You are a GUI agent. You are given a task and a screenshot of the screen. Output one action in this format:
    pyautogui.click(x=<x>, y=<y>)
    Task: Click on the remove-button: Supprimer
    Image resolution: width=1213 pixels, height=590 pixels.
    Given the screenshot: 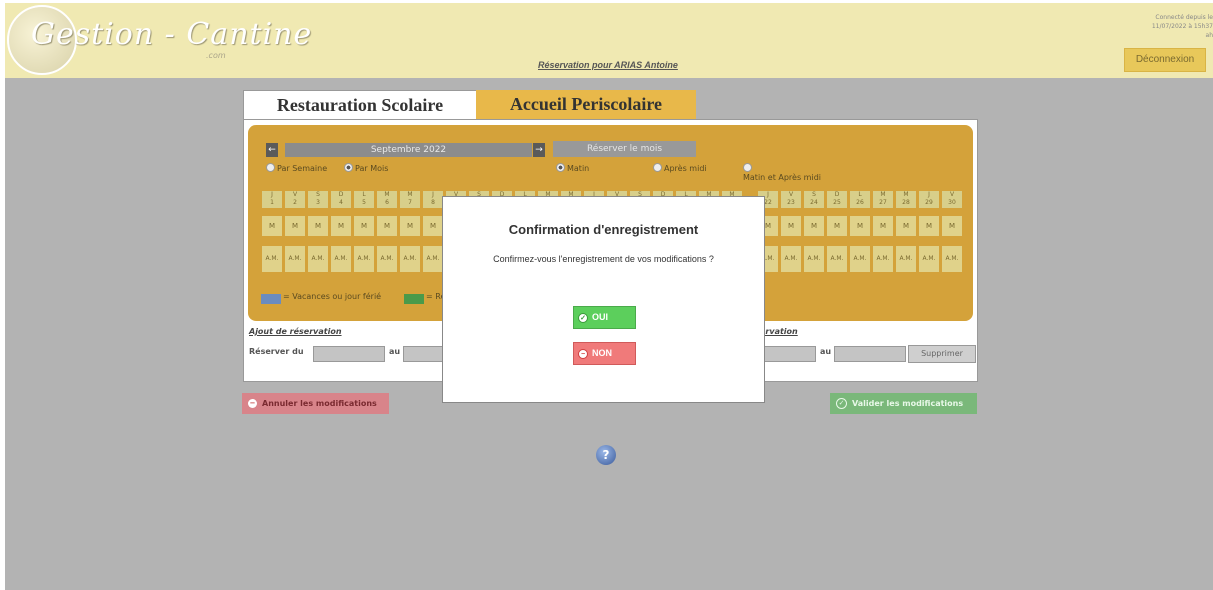 What is the action you would take?
    pyautogui.click(x=942, y=354)
    